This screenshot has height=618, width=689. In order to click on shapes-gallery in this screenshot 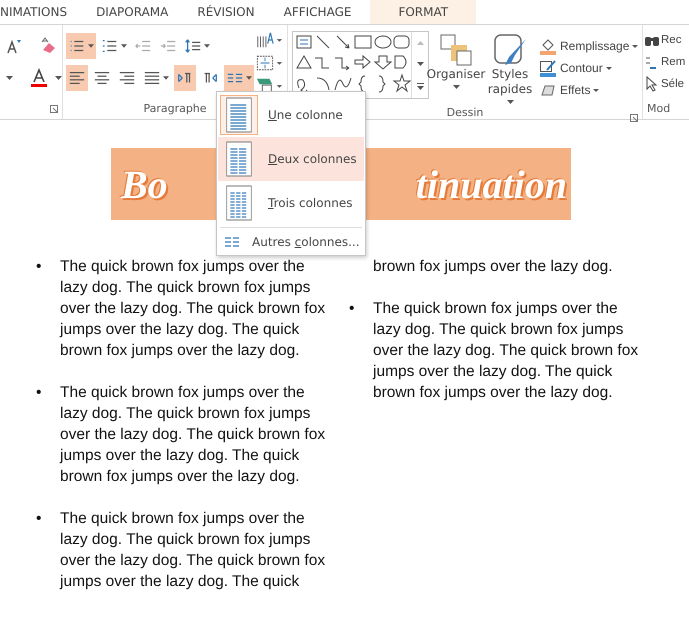, I will do `click(360, 65)`.